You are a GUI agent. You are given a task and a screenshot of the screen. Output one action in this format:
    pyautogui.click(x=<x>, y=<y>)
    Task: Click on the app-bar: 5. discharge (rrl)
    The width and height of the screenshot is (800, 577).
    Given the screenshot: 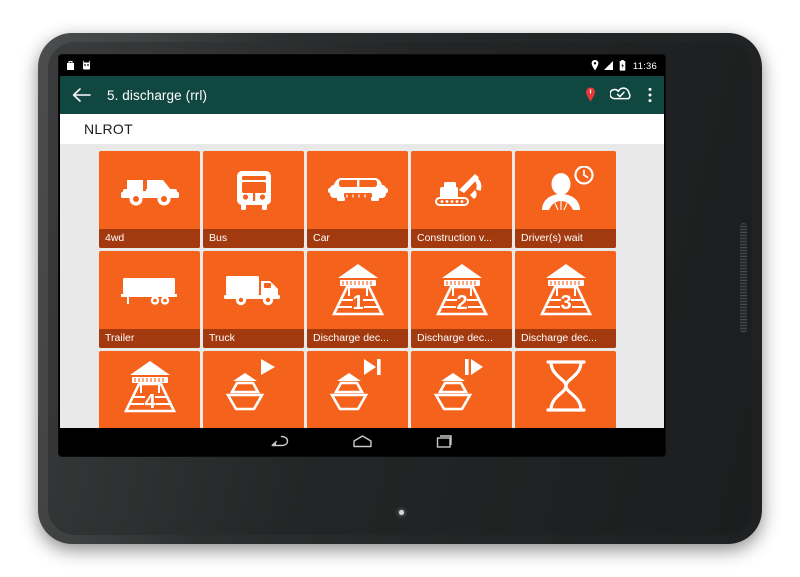 What is the action you would take?
    pyautogui.click(x=362, y=95)
    